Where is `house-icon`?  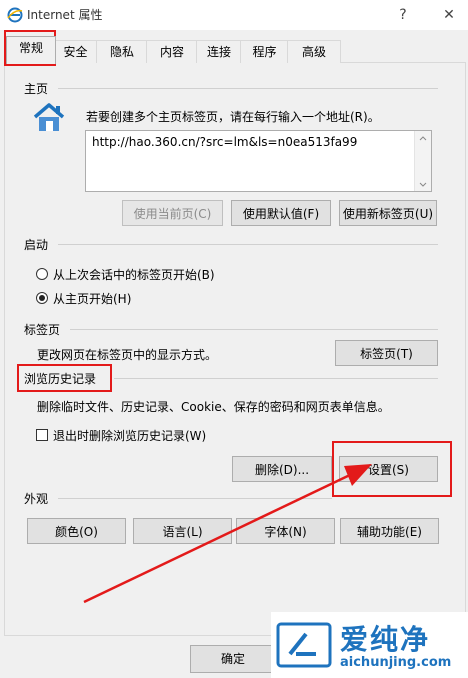 house-icon is located at coordinates (49, 117).